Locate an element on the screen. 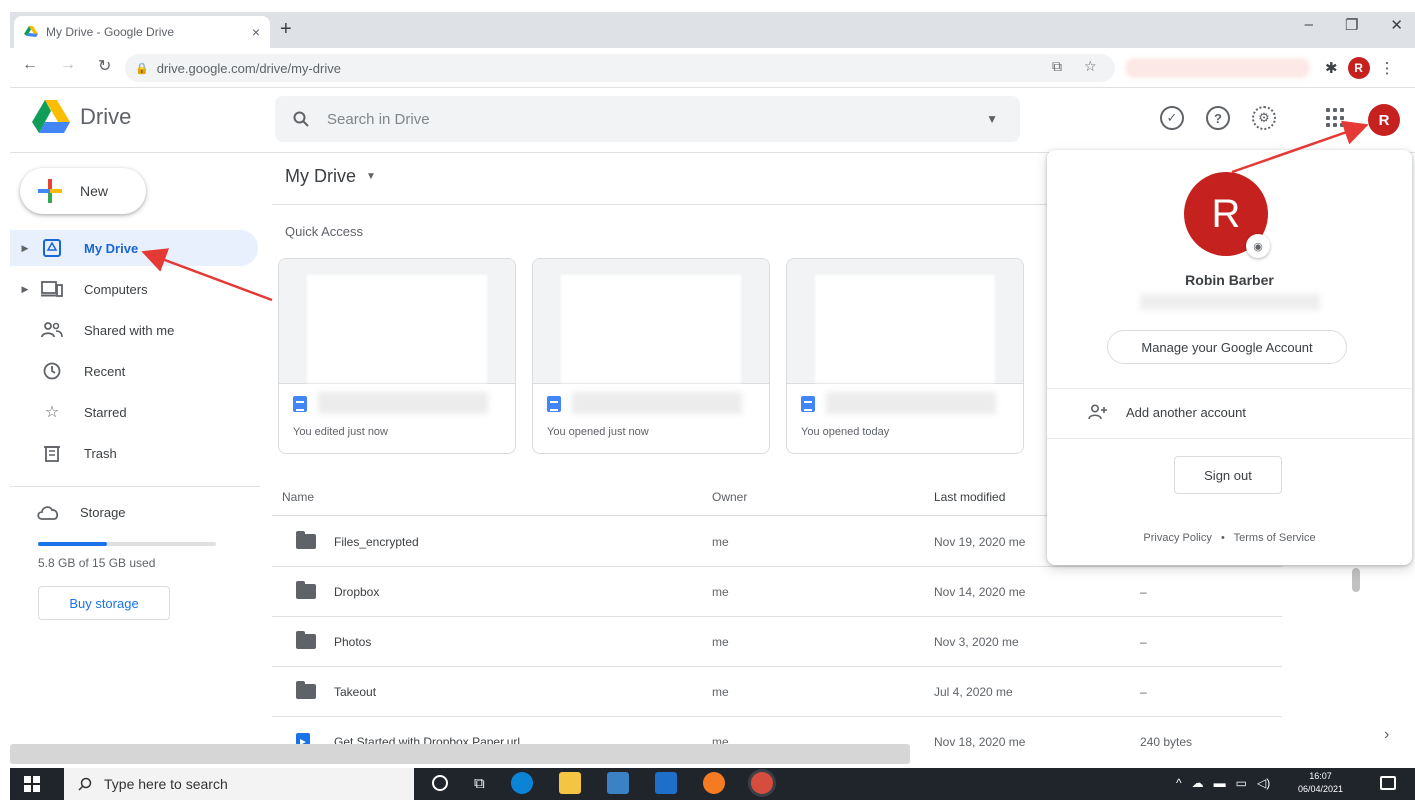 The width and height of the screenshot is (1415, 800). add-account-button: Add another account is located at coordinates (1167, 412).